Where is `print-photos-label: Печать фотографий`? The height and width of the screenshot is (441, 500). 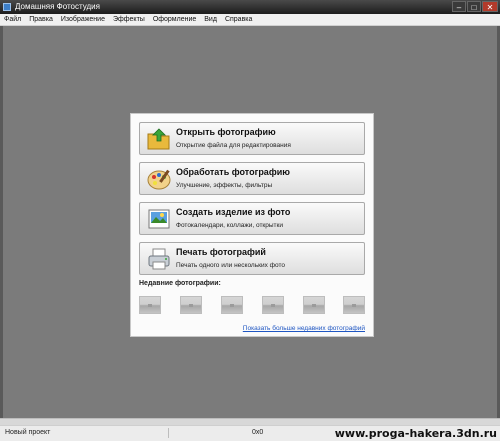 print-photos-label: Печать фотографий is located at coordinates (221, 252).